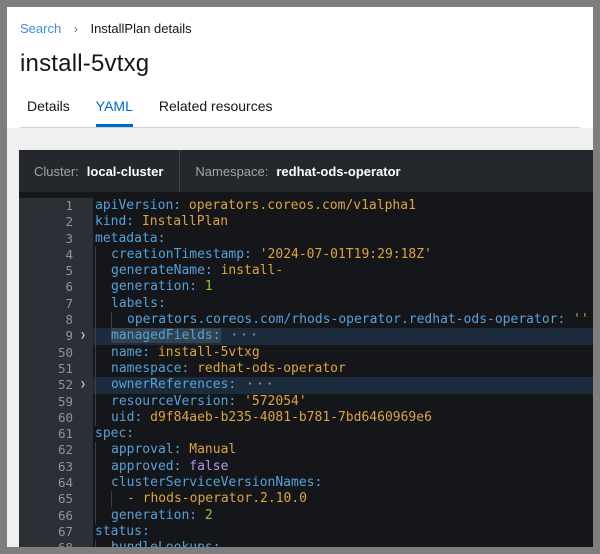  What do you see at coordinates (306, 434) in the screenshot?
I see `yaml-line-61: 61 spec:` at bounding box center [306, 434].